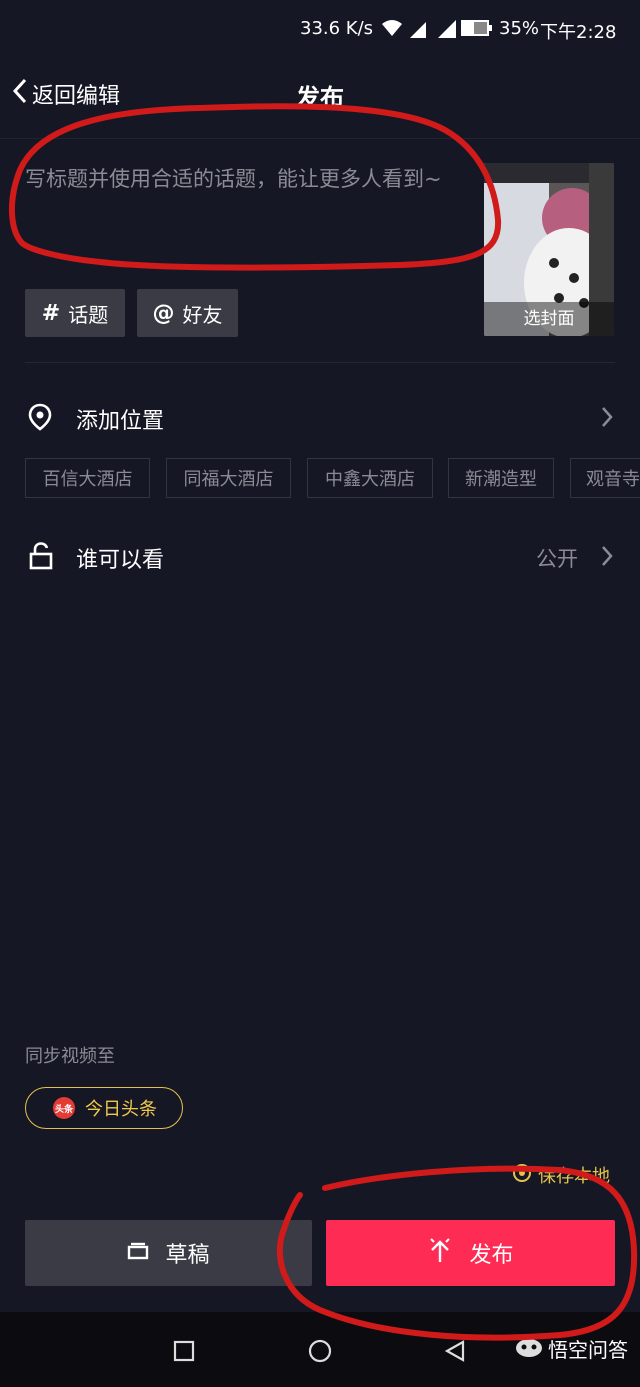  Describe the element at coordinates (557, 559) in the screenshot. I see `visibility-value: 公开` at that location.